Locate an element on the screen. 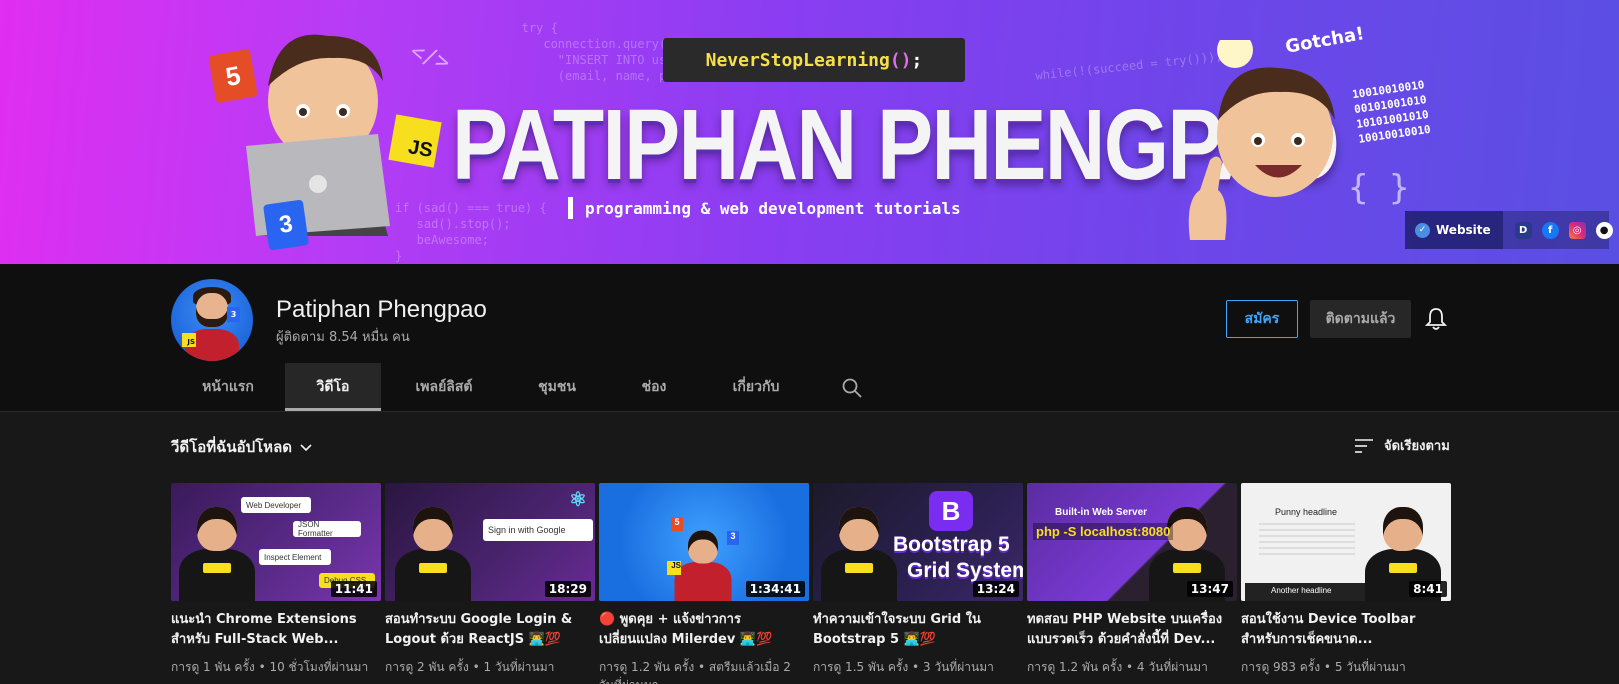 The width and height of the screenshot is (1619, 684). subtitle-bar is located at coordinates (570, 208).